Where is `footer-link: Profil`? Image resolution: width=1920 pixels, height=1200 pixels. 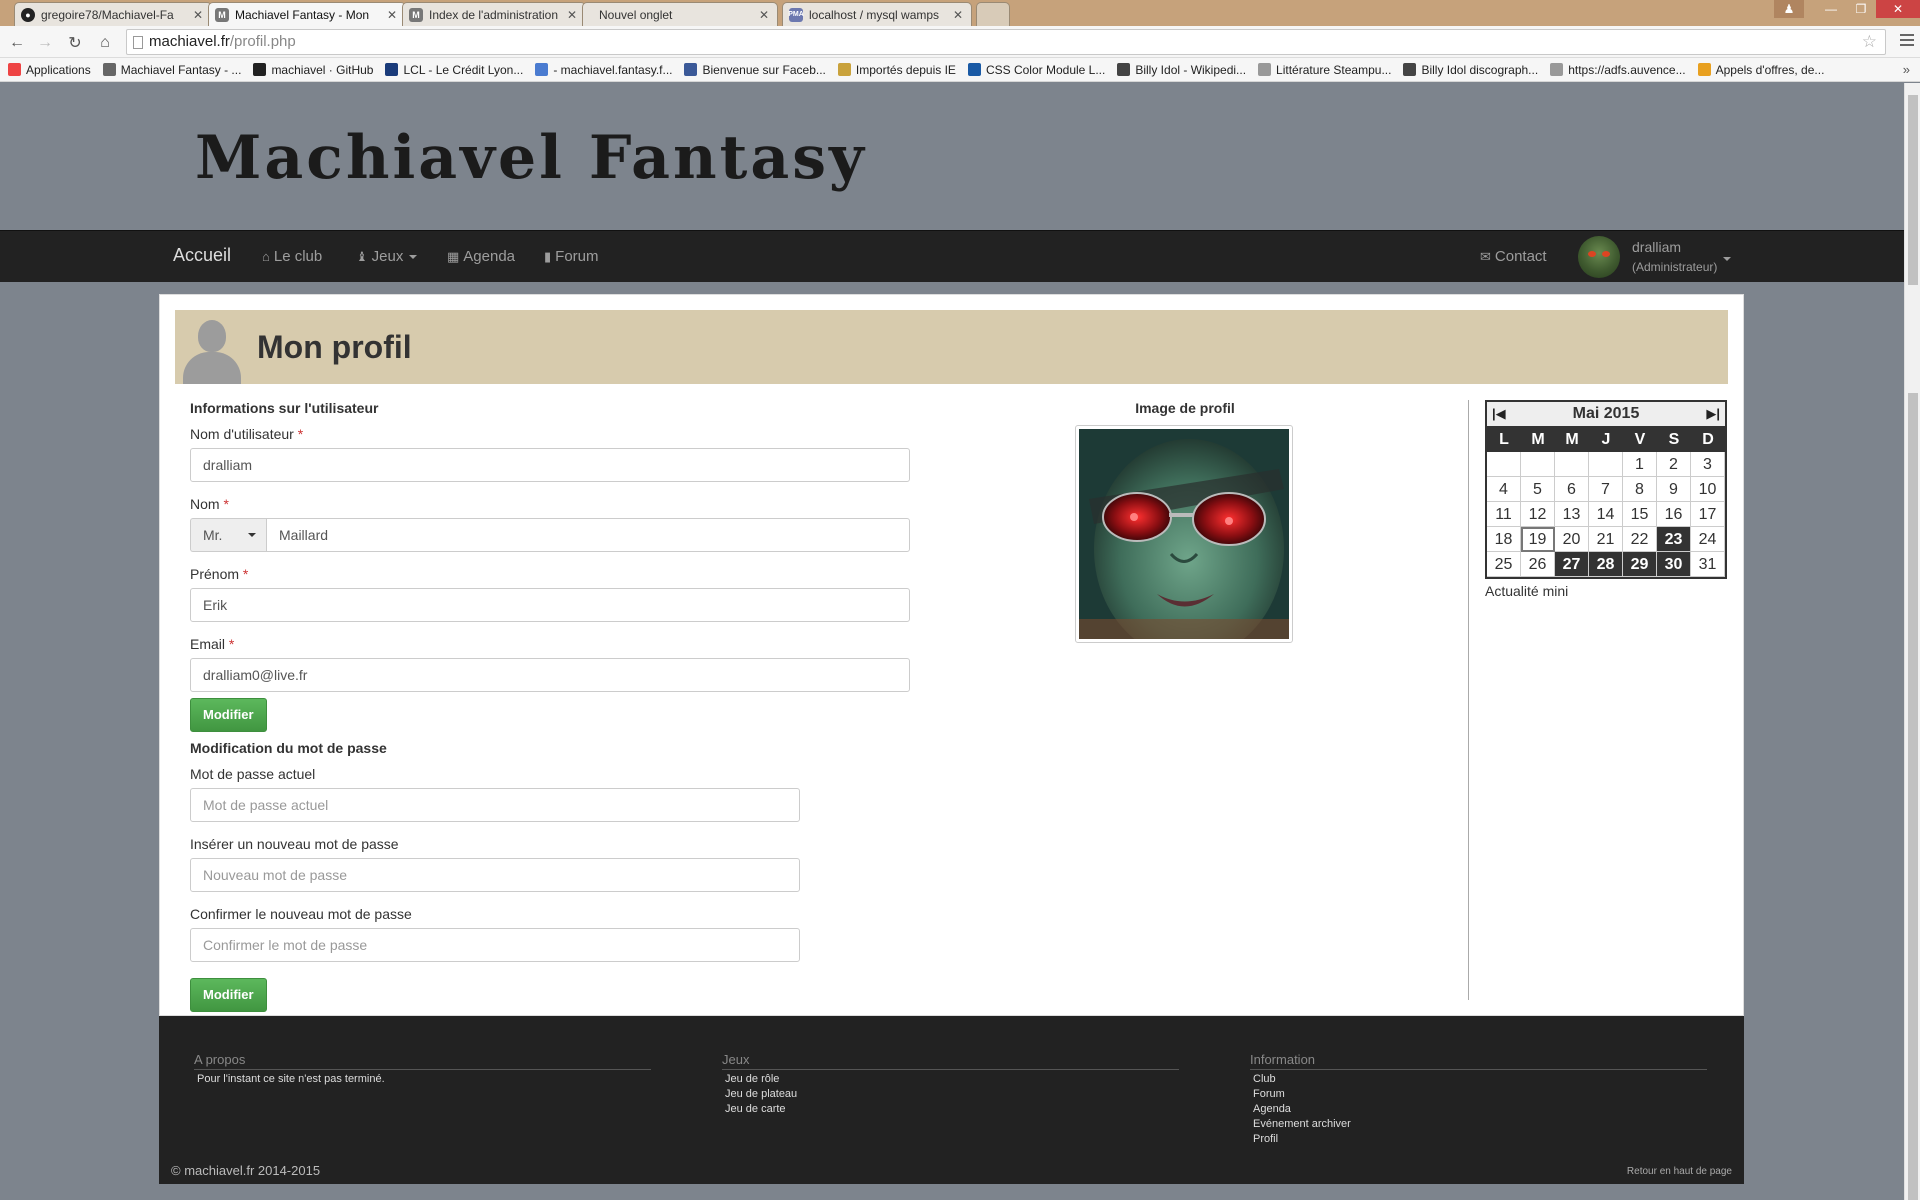
footer-link: Profil is located at coordinates (1480, 1139).